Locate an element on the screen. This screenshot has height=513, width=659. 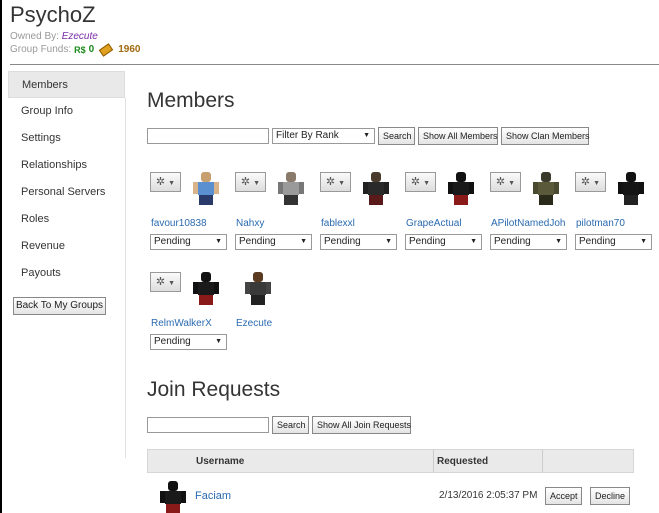
funds-label: Group Funds: is located at coordinates (41, 49).